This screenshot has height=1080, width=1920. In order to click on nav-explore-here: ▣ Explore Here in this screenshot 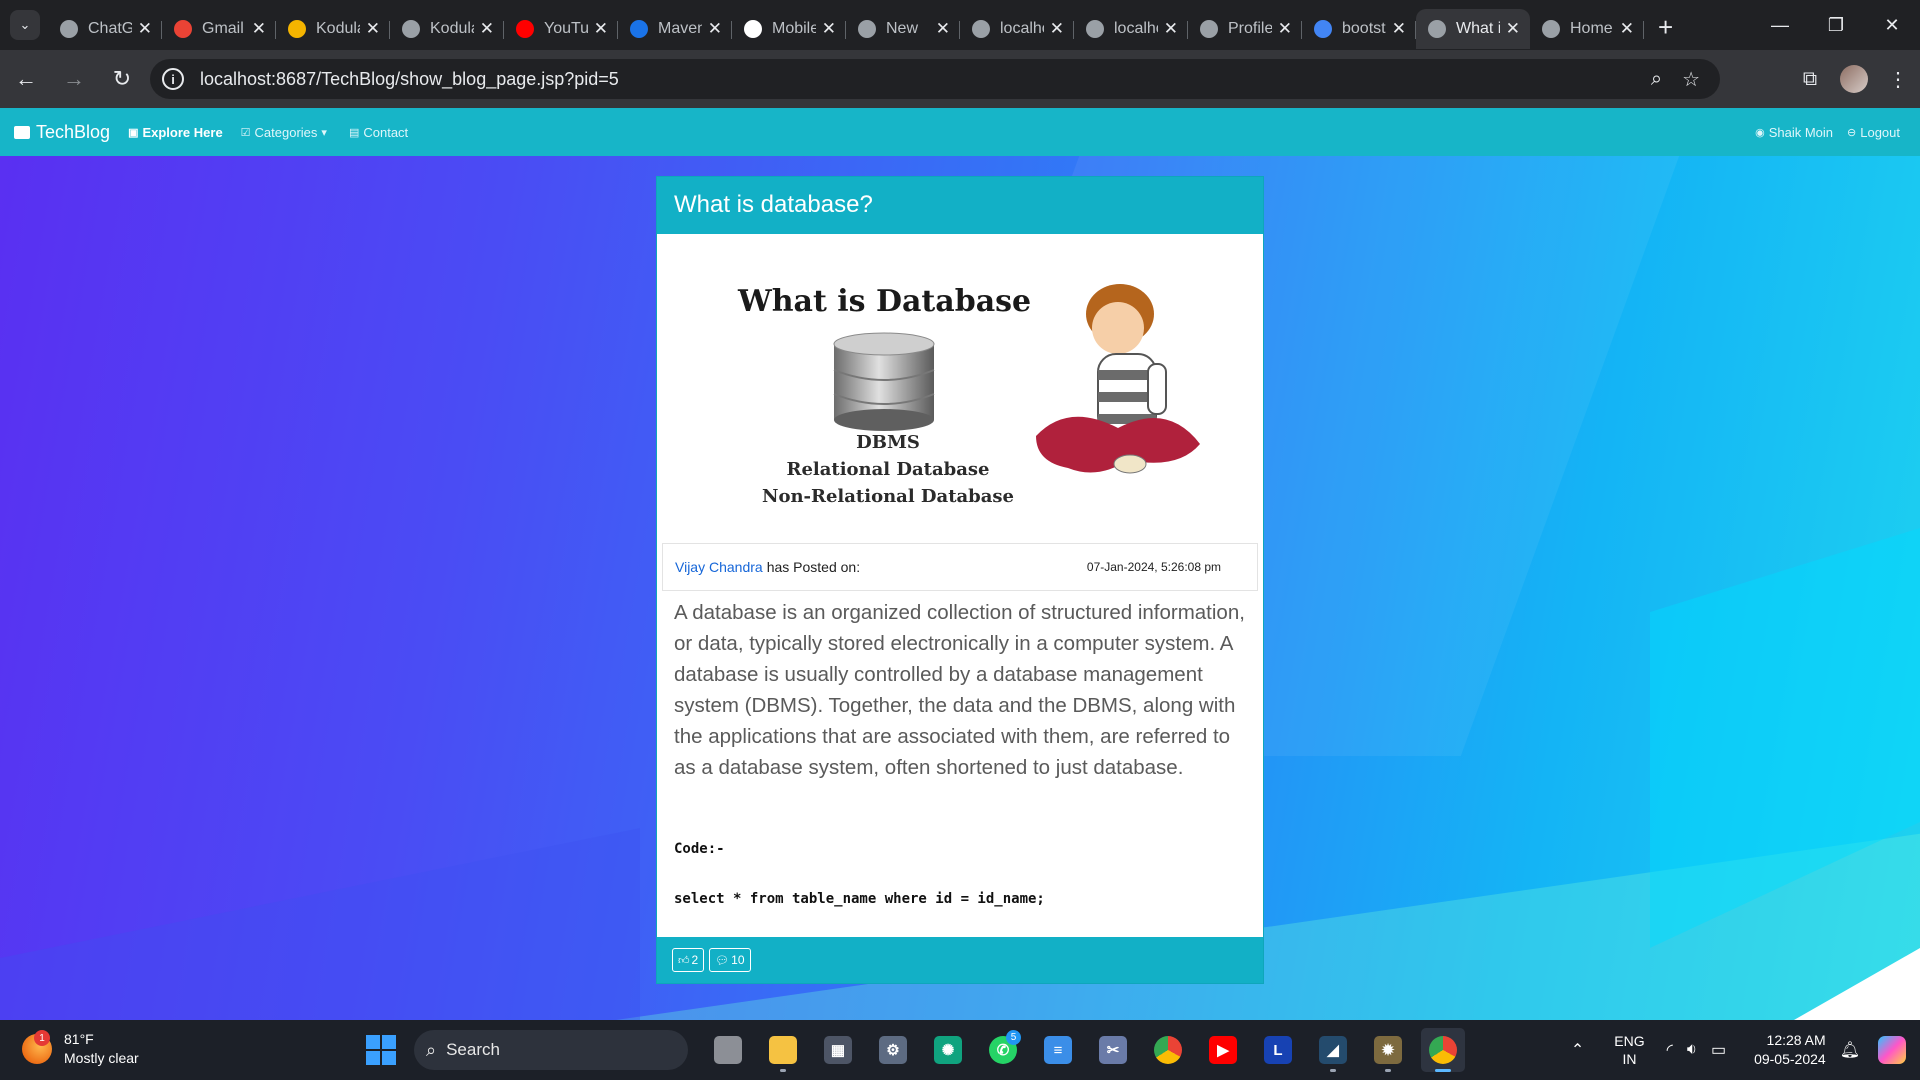, I will do `click(175, 132)`.